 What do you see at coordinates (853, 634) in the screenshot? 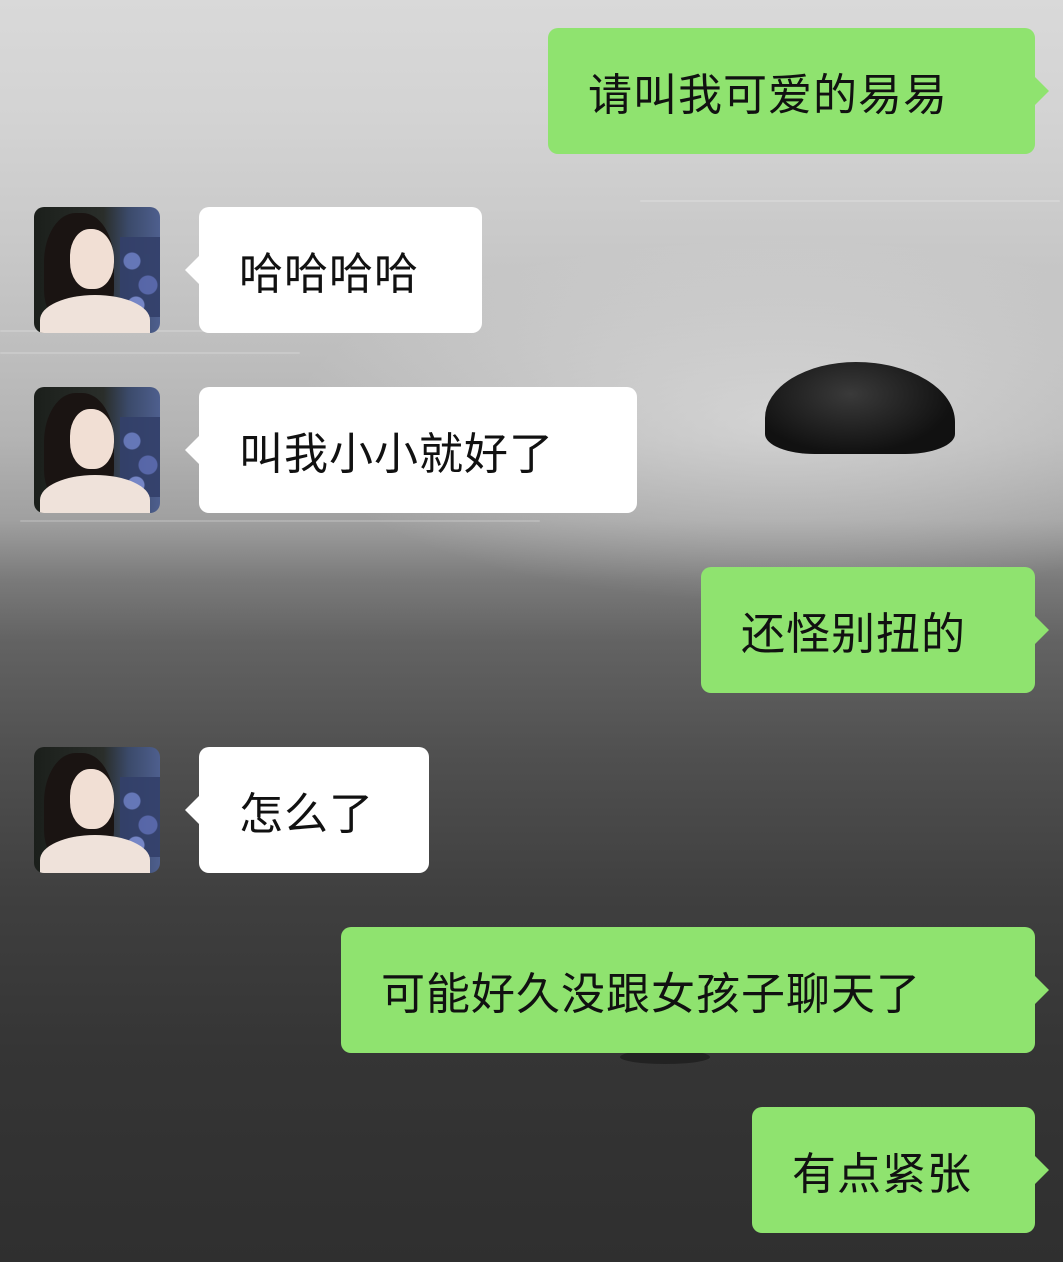
I see `message-text: 还怪别扭的` at bounding box center [853, 634].